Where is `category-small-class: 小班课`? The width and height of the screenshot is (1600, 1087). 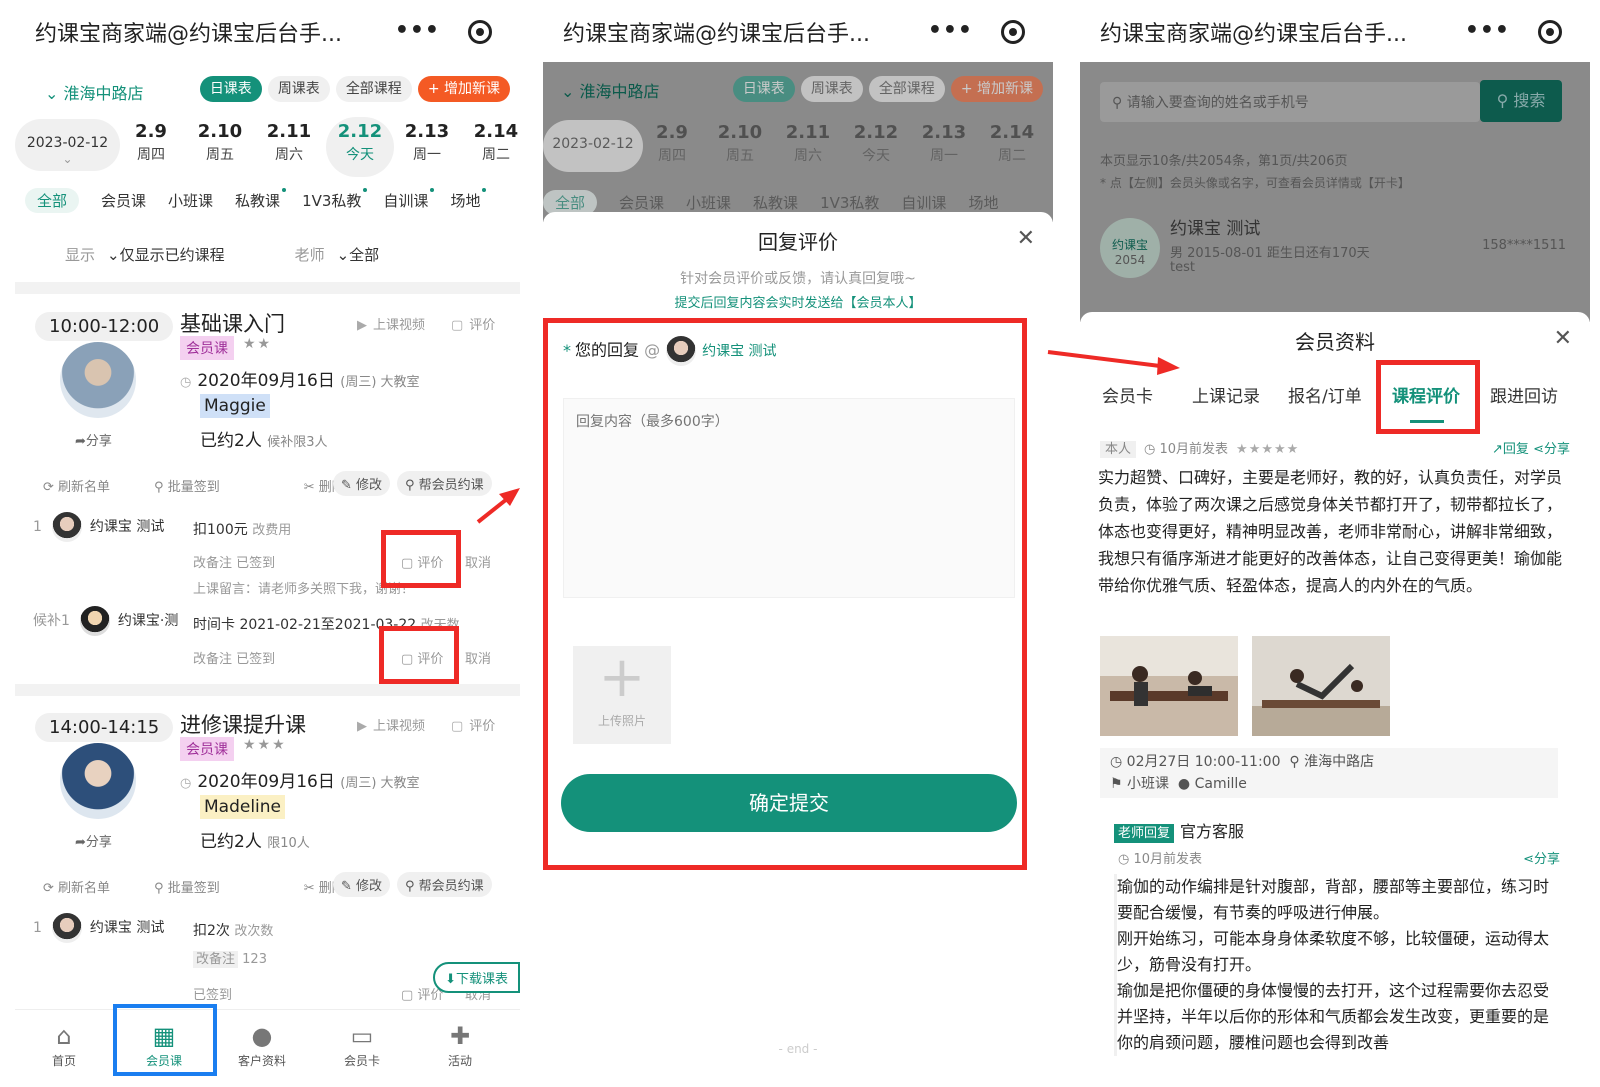
category-small-class: 小班课 is located at coordinates (190, 200).